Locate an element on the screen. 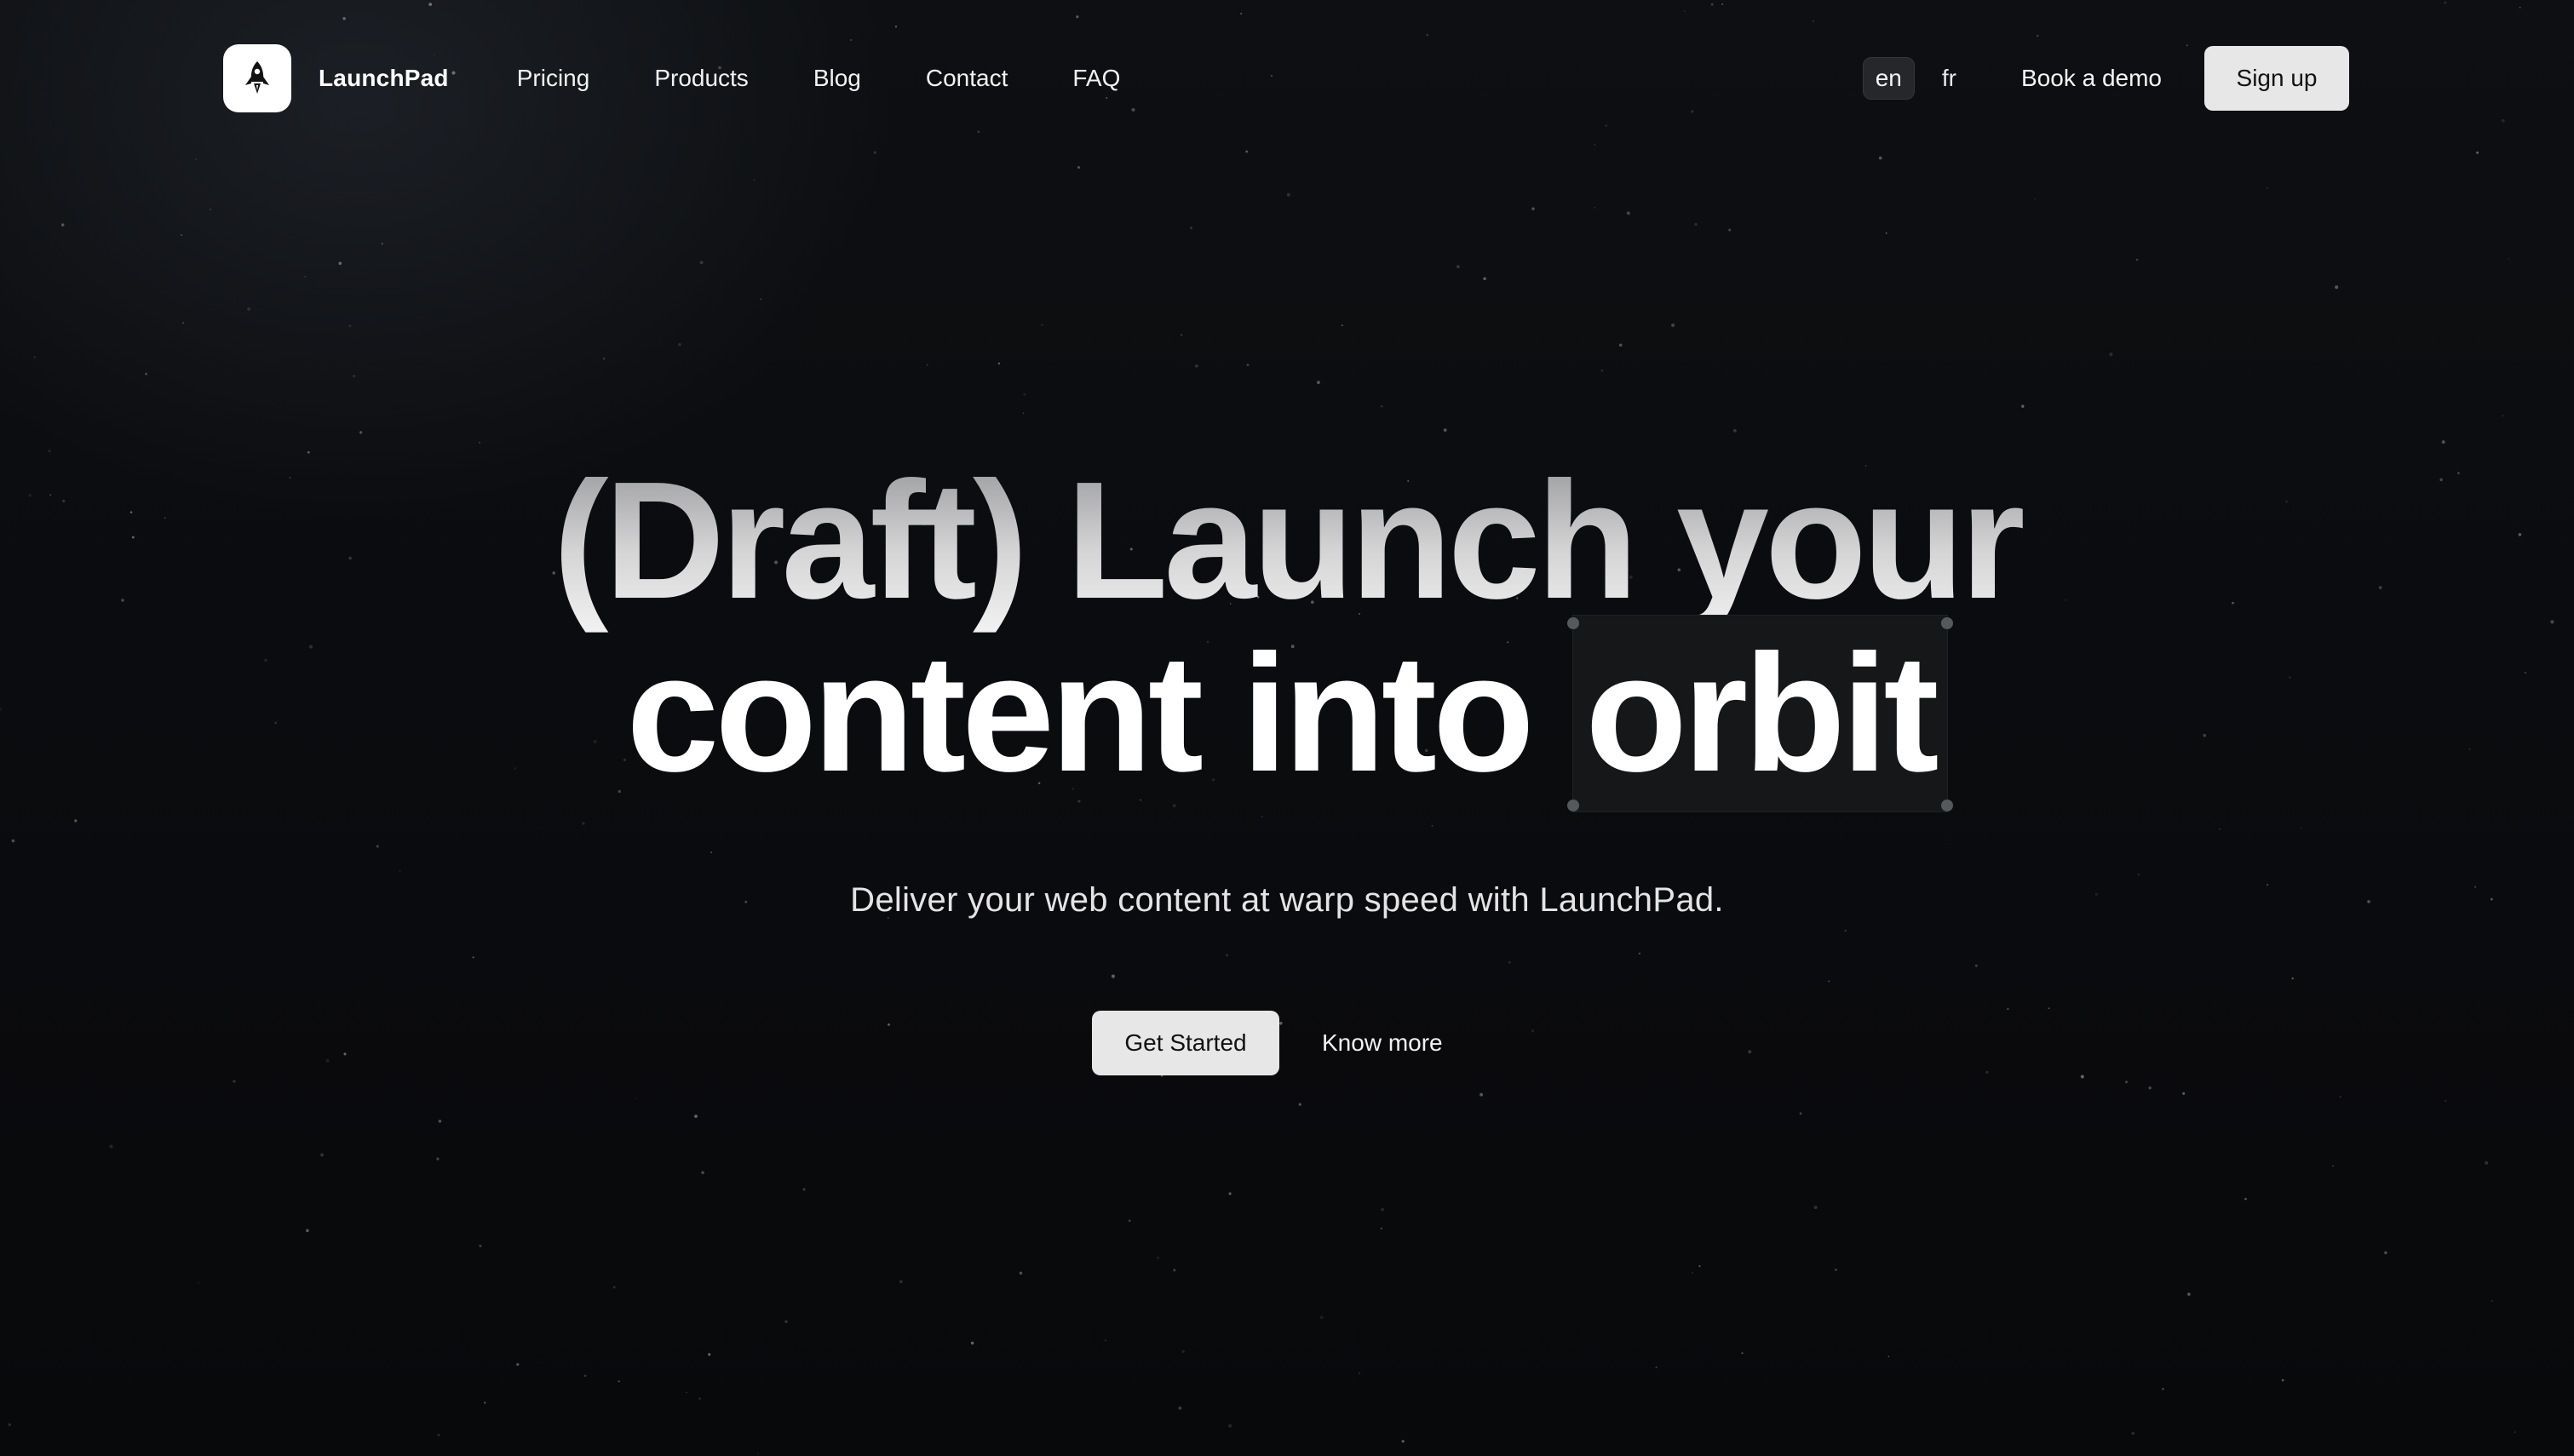 Image resolution: width=2574 pixels, height=1456 pixels. highlighted-word: orbit is located at coordinates (1762, 713).